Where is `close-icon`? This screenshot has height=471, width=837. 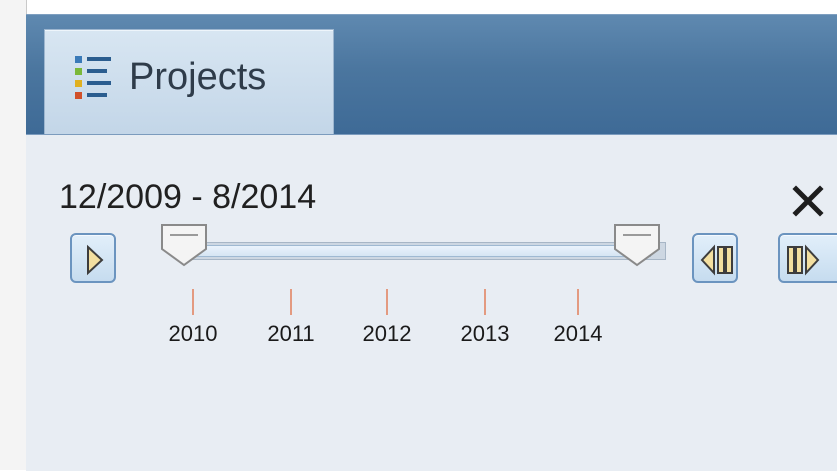 close-icon is located at coordinates (808, 201).